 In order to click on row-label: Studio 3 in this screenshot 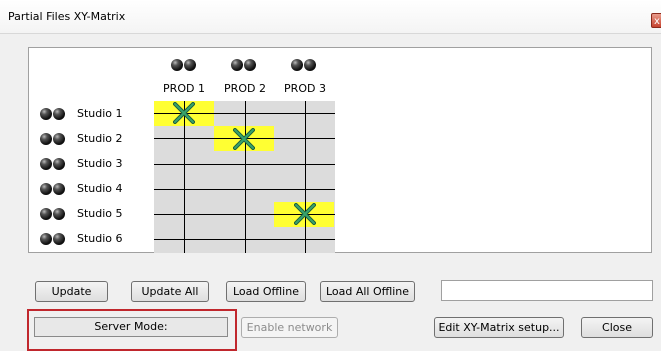, I will do `click(100, 163)`.